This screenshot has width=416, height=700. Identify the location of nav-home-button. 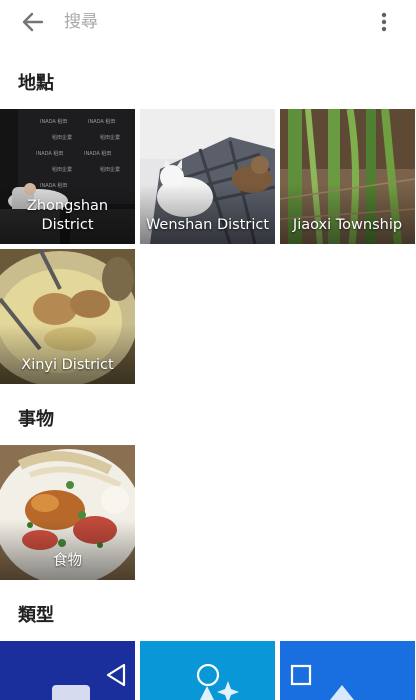
(208, 675).